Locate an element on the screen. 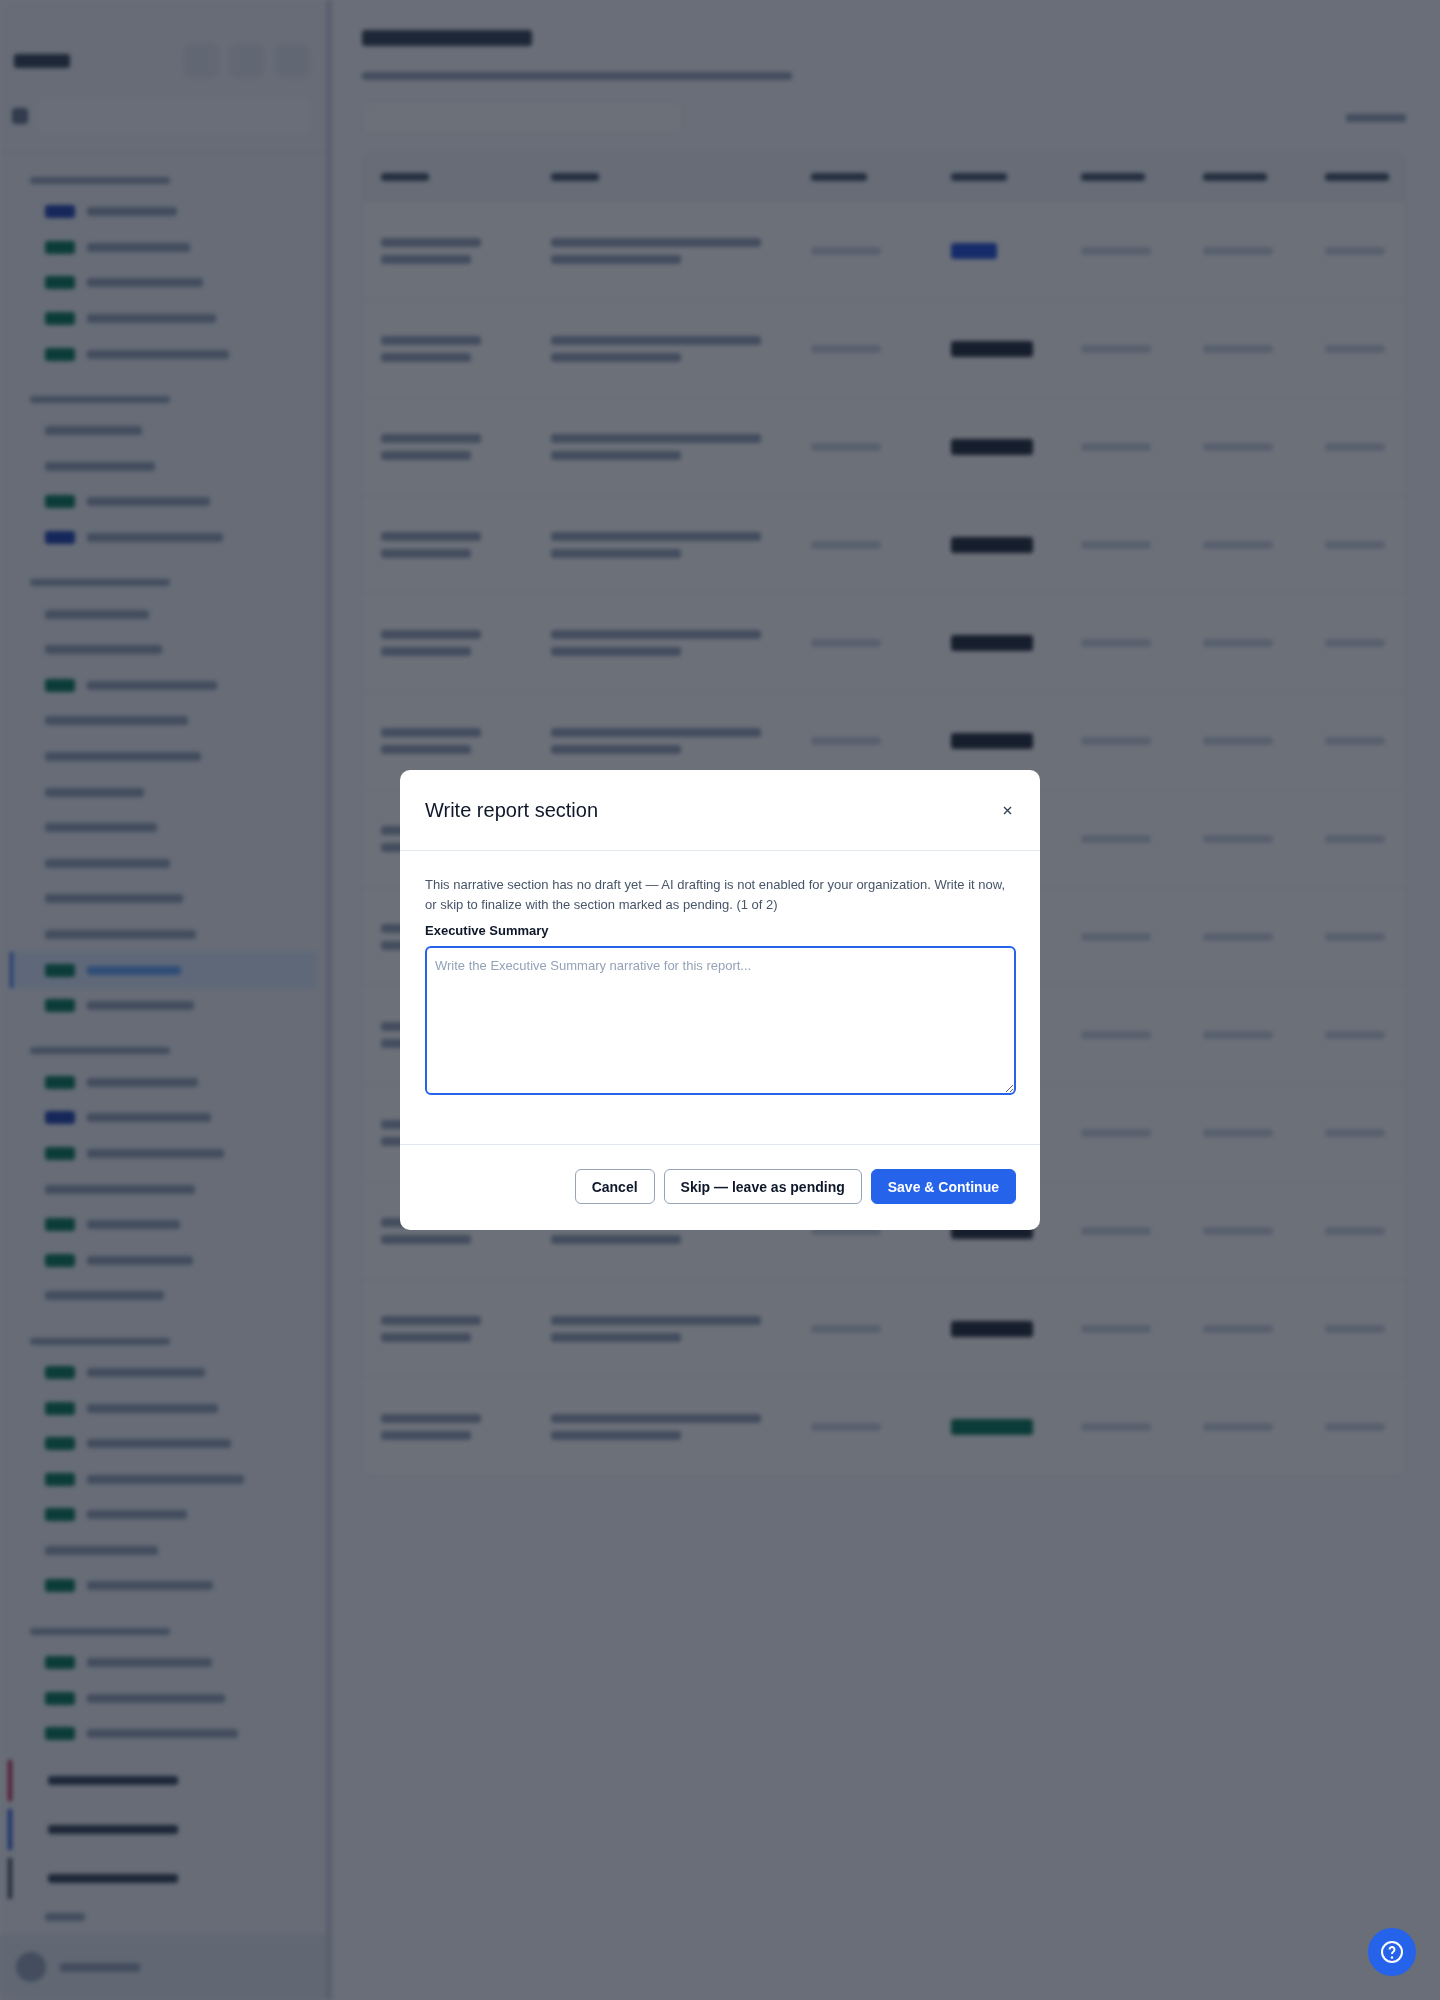 This screenshot has width=1440, height=2000. close-icon is located at coordinates (1007, 810).